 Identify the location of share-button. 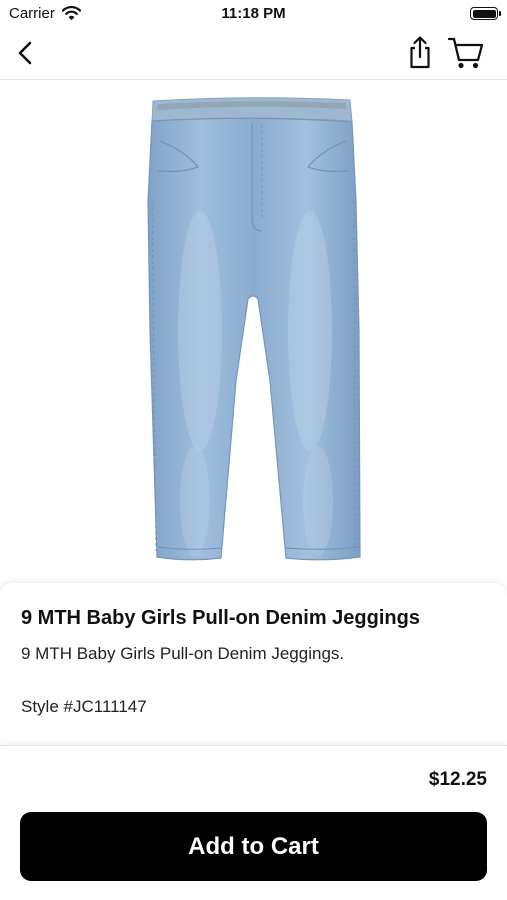
(420, 52).